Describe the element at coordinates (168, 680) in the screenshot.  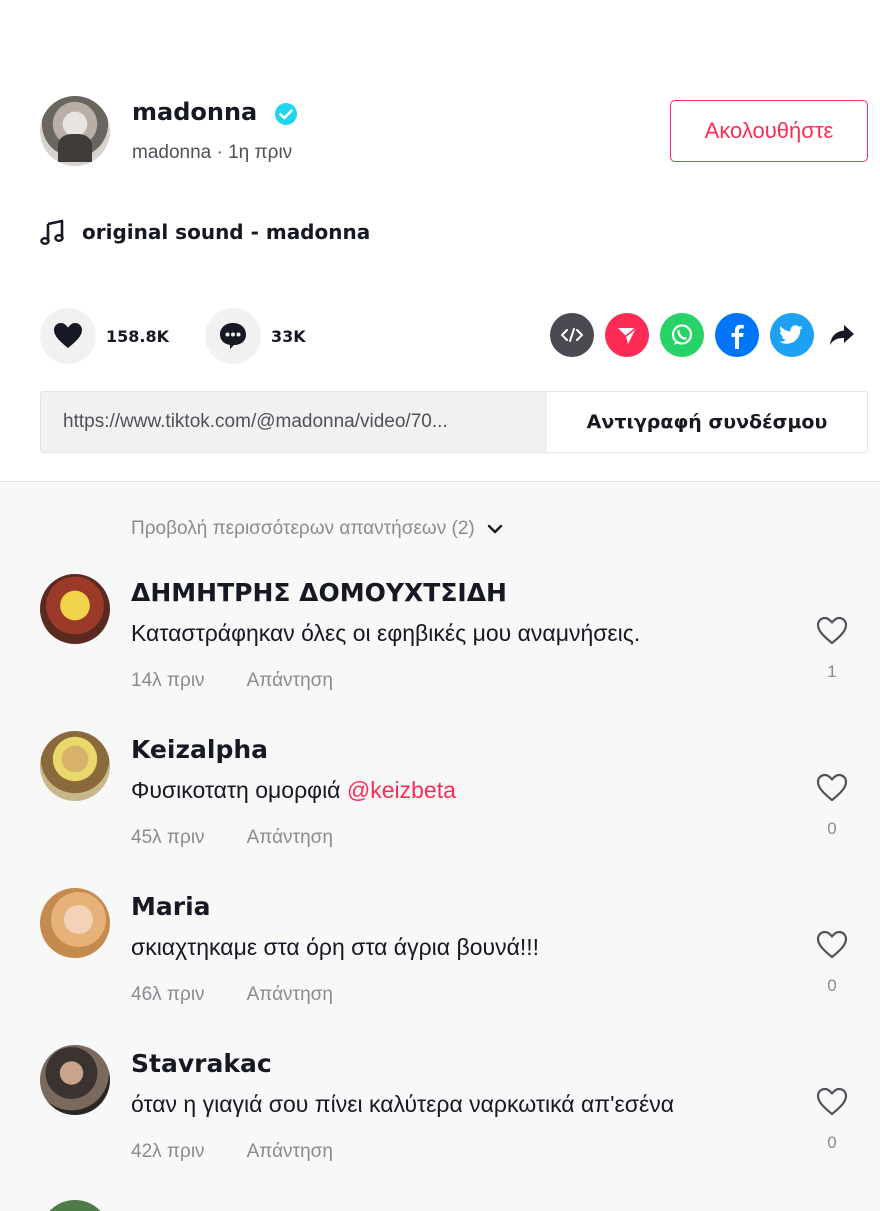
I see `comment-time: 14λ πριν` at that location.